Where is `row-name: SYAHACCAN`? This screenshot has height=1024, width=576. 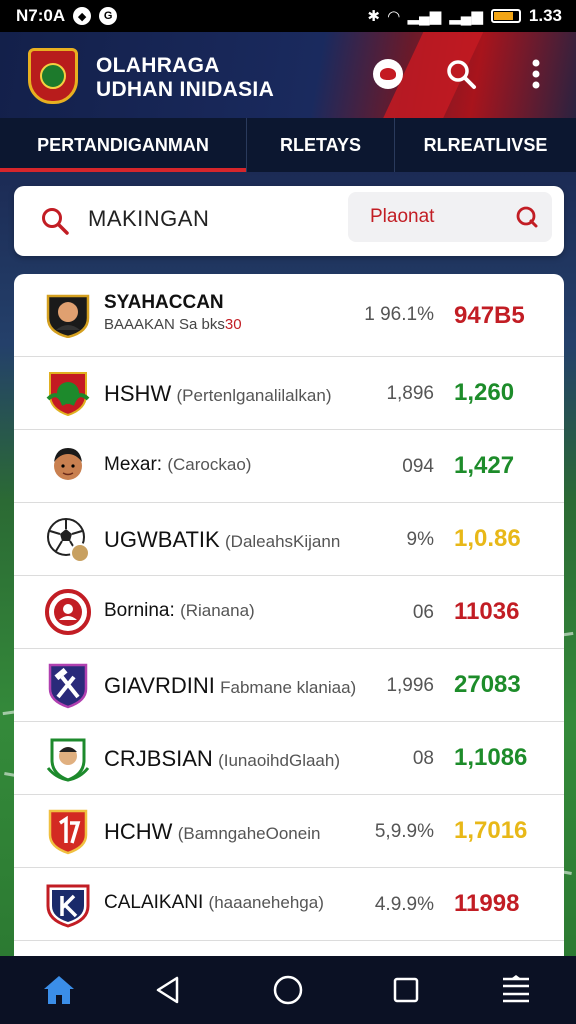 row-name: SYAHACCAN is located at coordinates (164, 302).